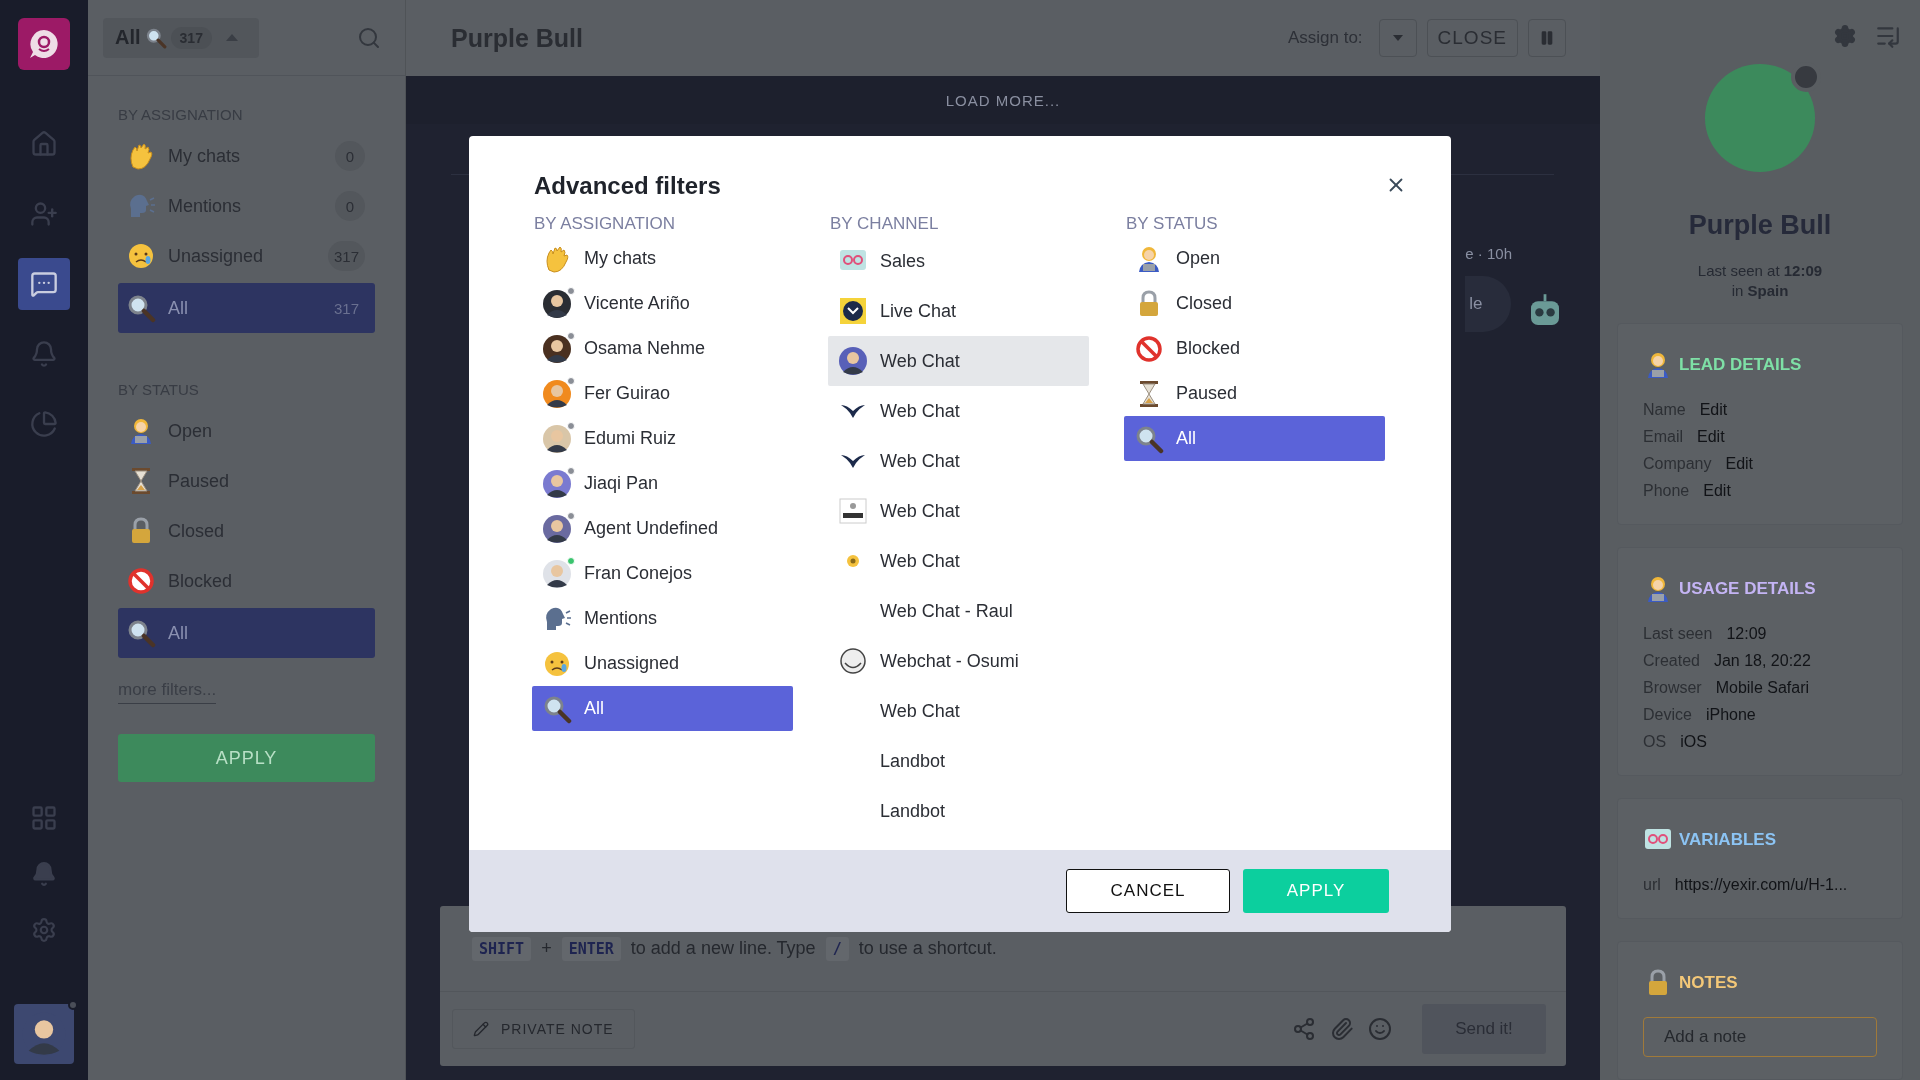 The width and height of the screenshot is (1920, 1080). What do you see at coordinates (662, 483) in the screenshot?
I see `filter-option: Jiaqi Pan` at bounding box center [662, 483].